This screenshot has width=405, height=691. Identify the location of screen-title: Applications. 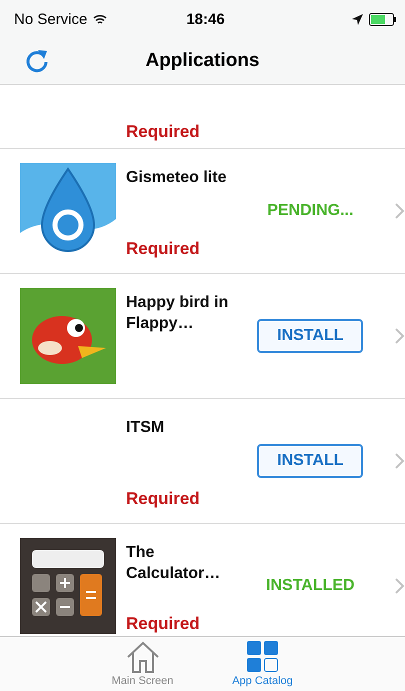
(202, 61).